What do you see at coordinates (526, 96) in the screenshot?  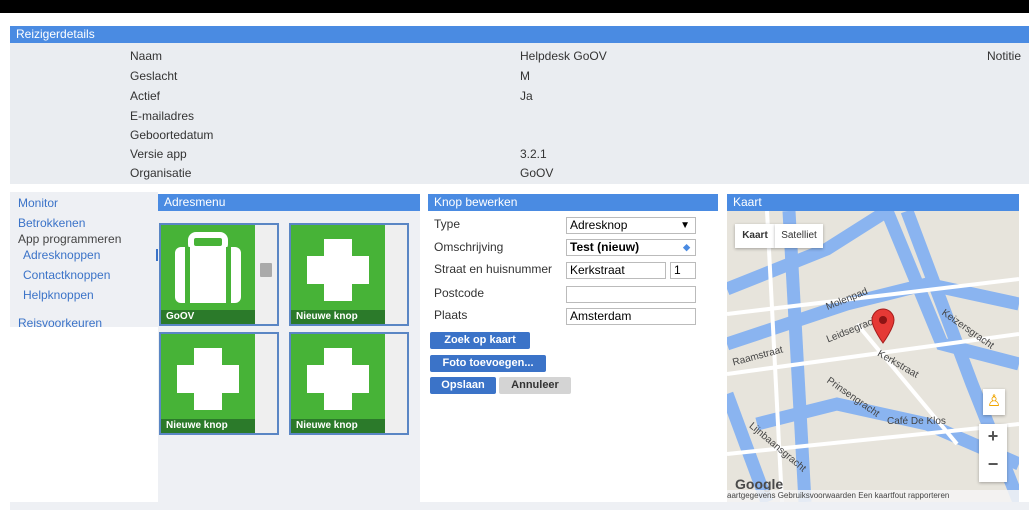 I see `field-value-actief: Ja` at bounding box center [526, 96].